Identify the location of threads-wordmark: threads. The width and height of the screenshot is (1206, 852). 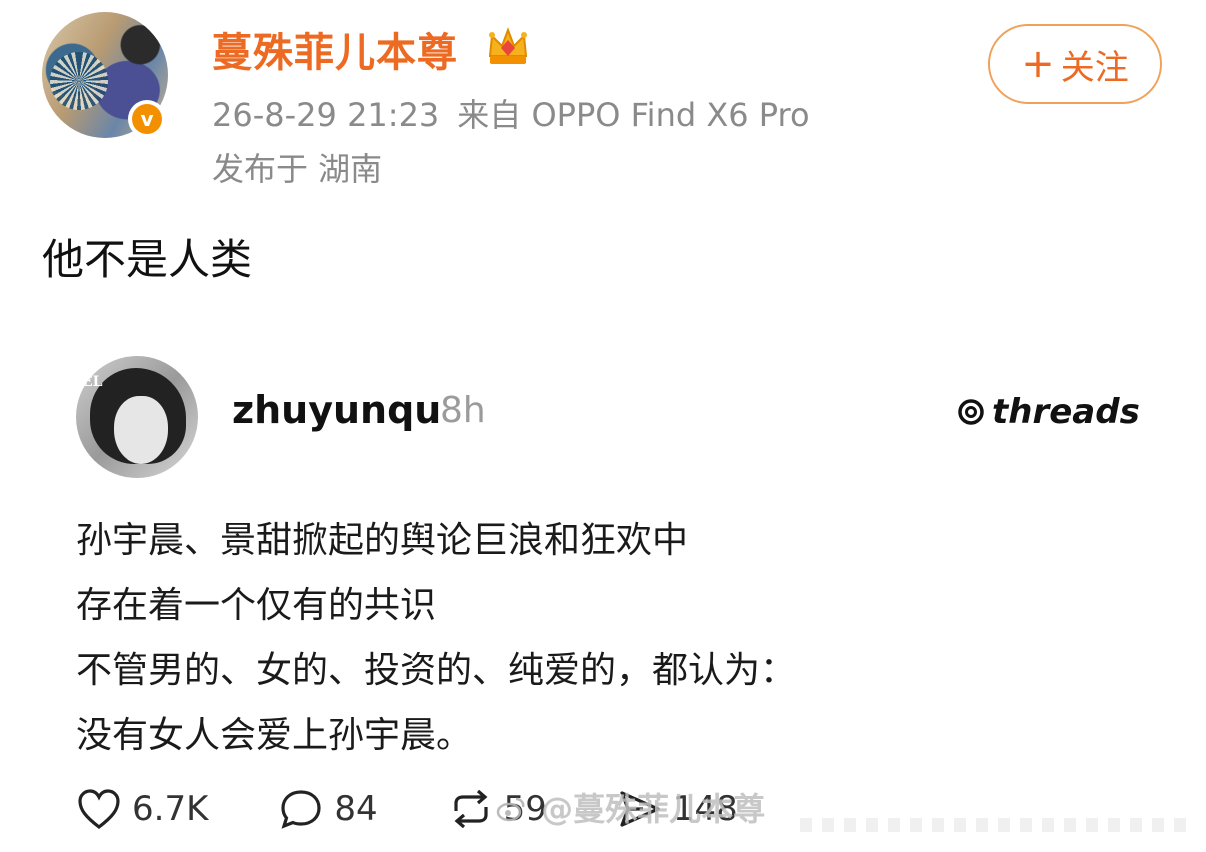
(1066, 412).